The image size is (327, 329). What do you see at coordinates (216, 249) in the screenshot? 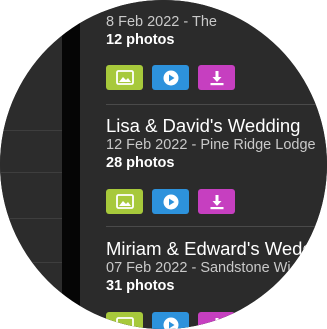
I see `album-title: Miriam & Edward's Weddin` at bounding box center [216, 249].